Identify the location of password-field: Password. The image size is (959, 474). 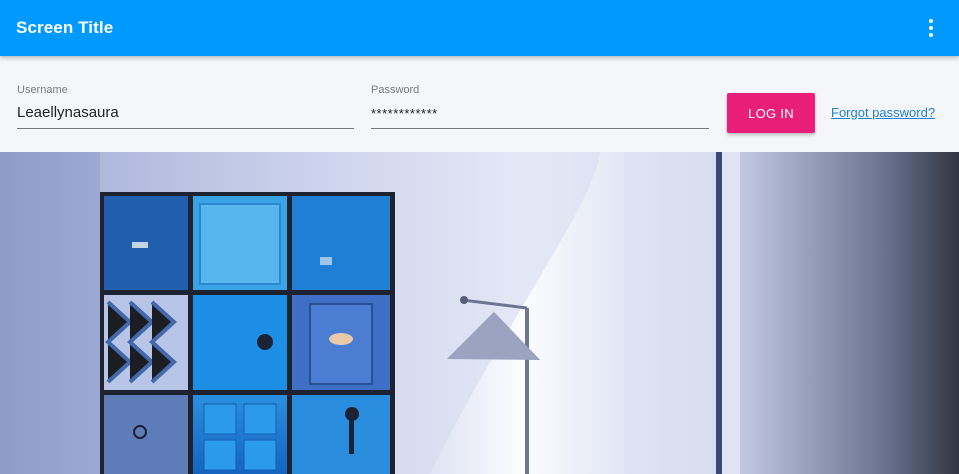
(540, 105).